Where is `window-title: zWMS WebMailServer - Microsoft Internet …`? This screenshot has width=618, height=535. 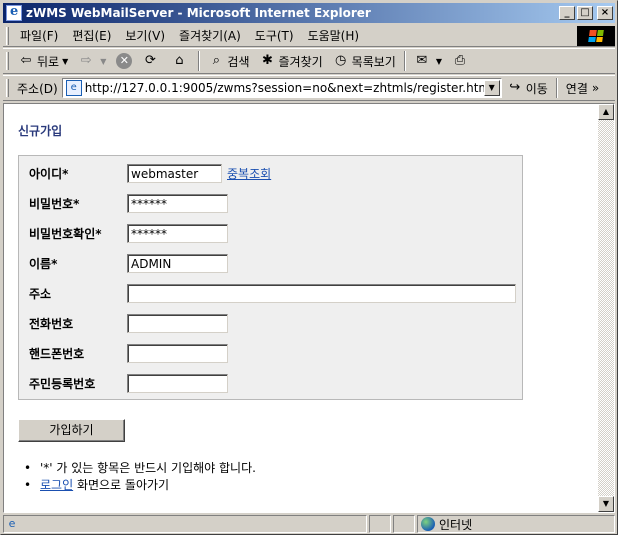
window-title: zWMS WebMailServer - Microsoft Internet … is located at coordinates (198, 13).